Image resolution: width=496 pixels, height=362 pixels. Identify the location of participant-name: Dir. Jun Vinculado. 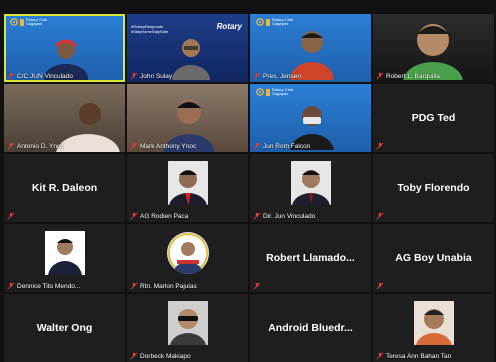
(289, 216).